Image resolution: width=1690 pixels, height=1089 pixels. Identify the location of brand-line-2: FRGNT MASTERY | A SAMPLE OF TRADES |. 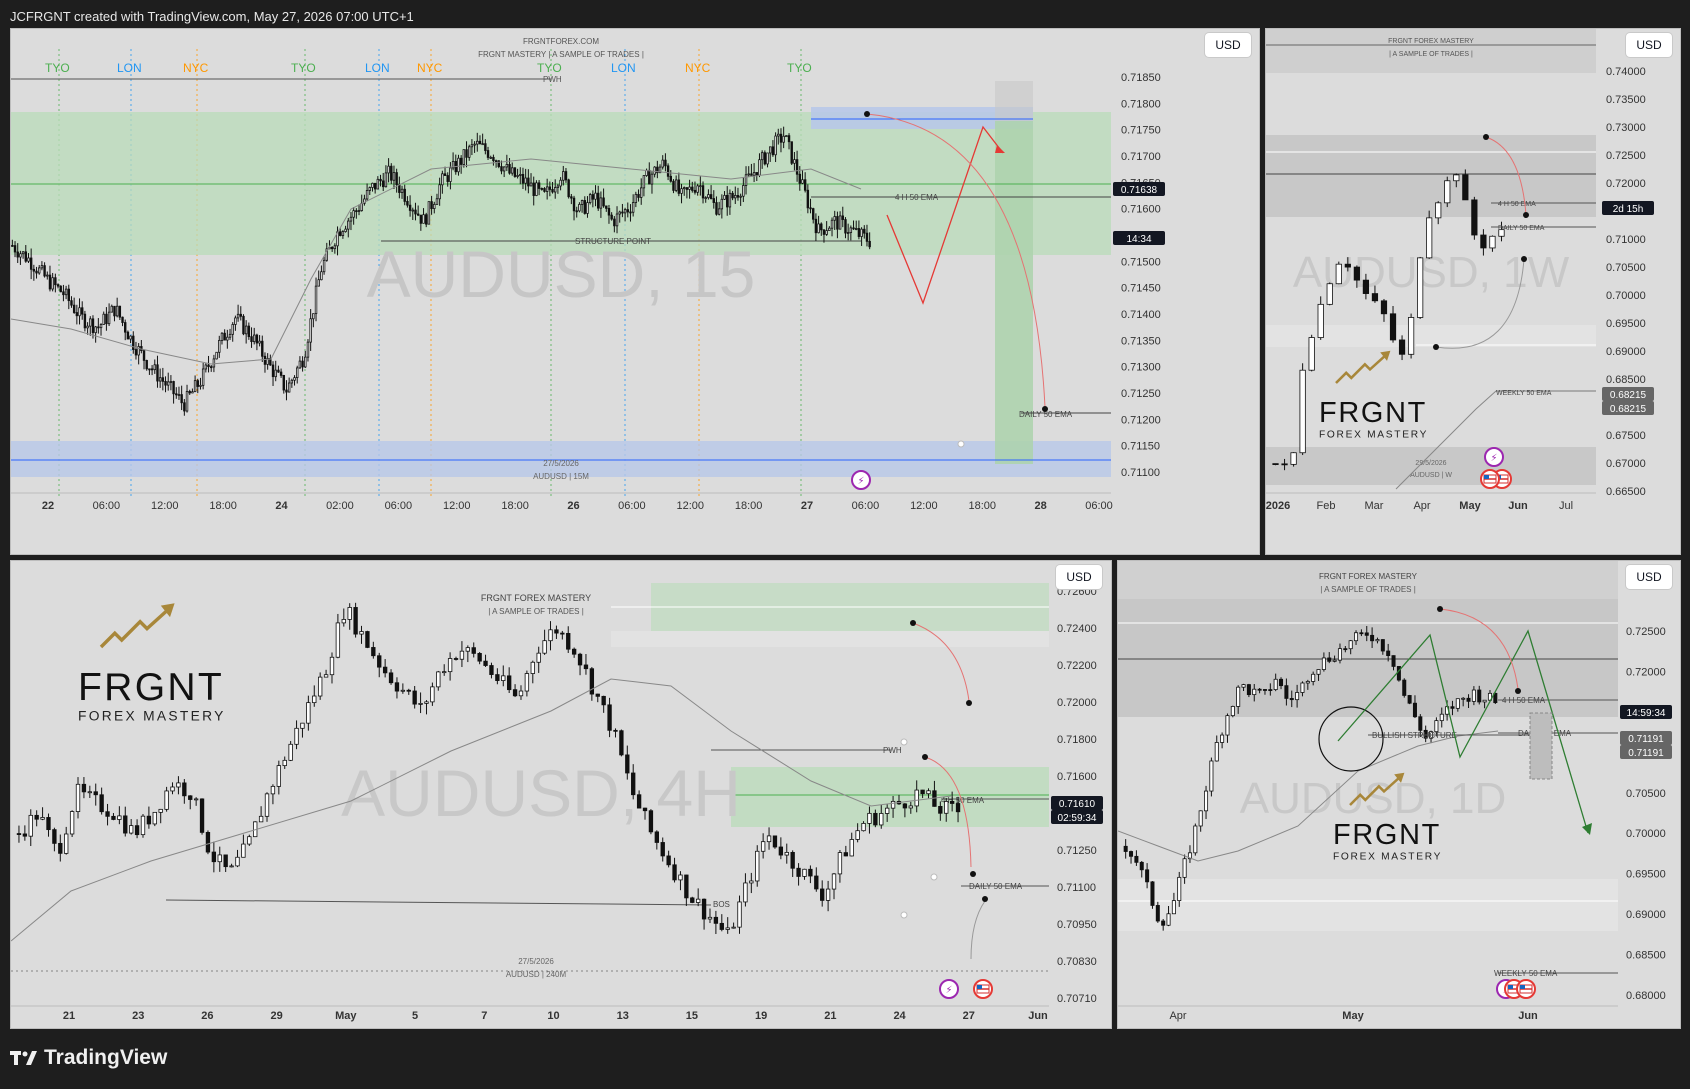
(561, 54).